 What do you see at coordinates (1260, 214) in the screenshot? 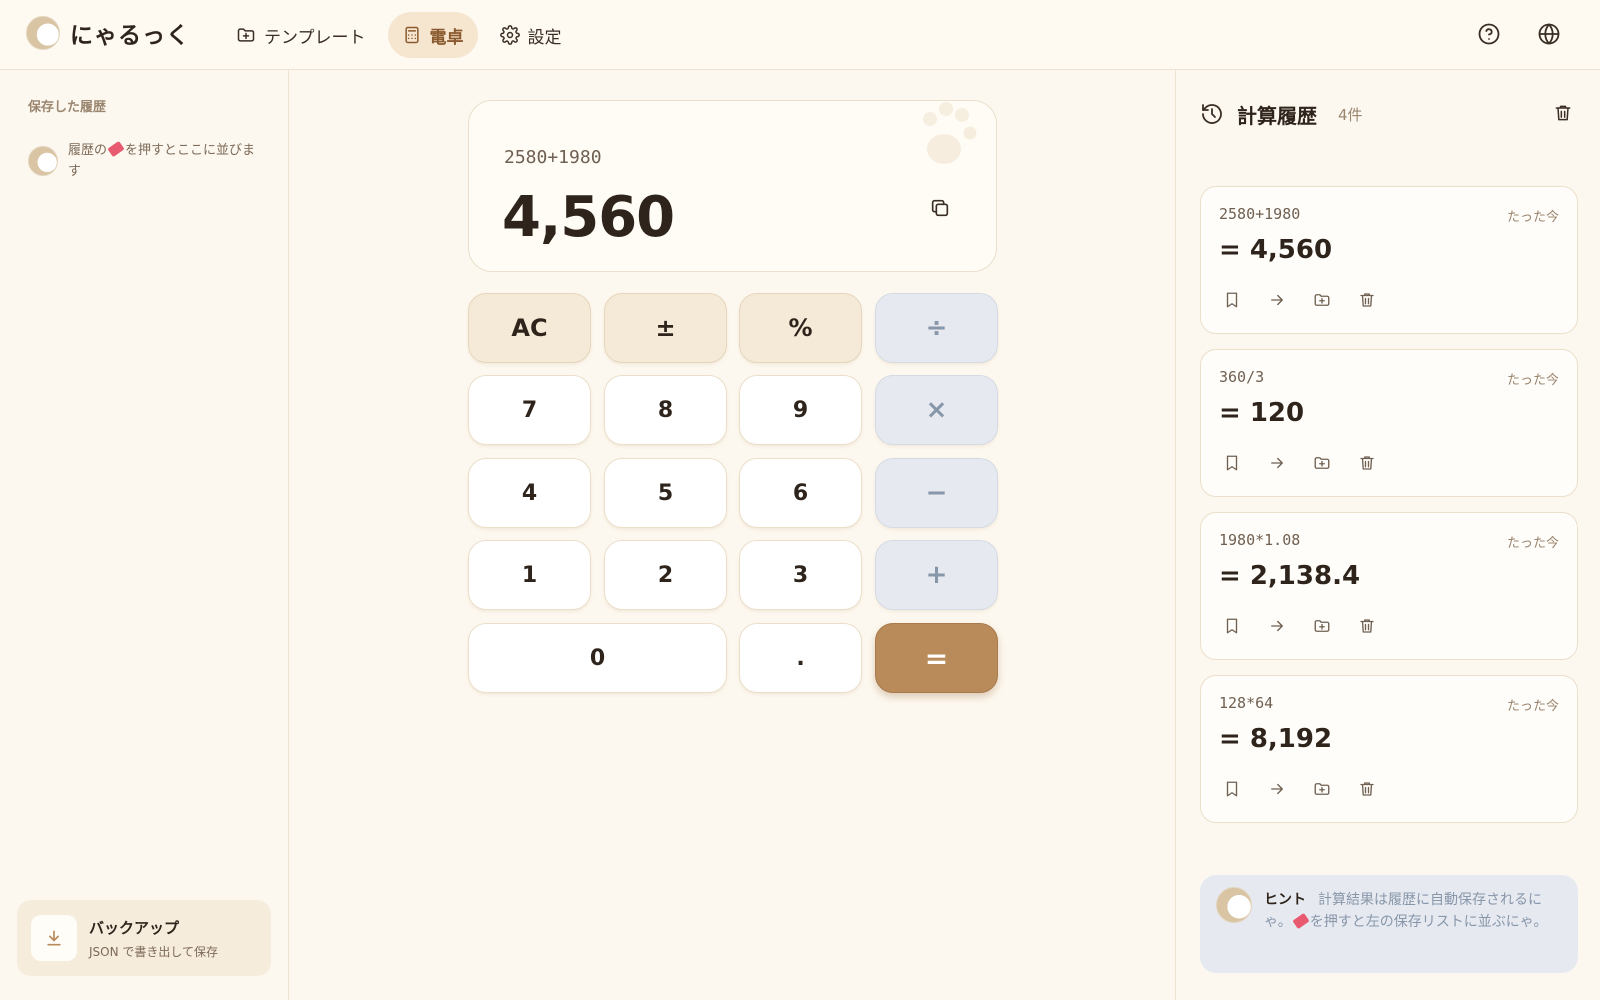
I see `history-expression: 2580+1980` at bounding box center [1260, 214].